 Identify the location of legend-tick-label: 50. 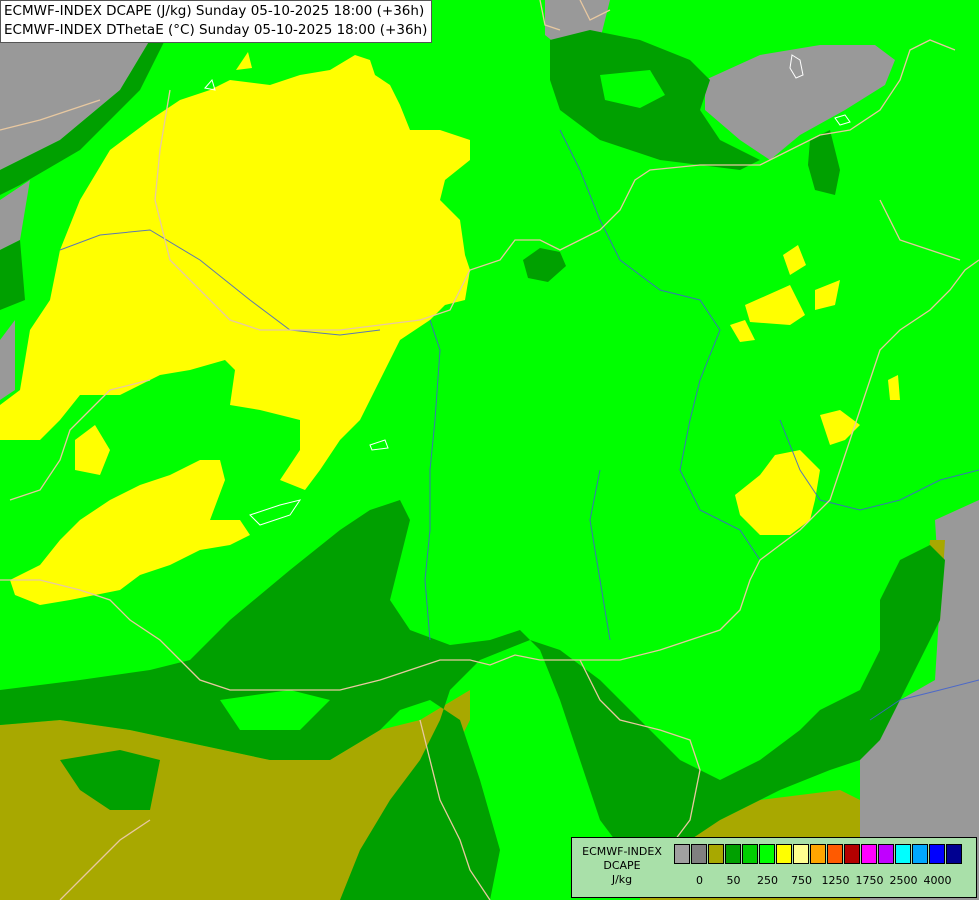
(733, 880).